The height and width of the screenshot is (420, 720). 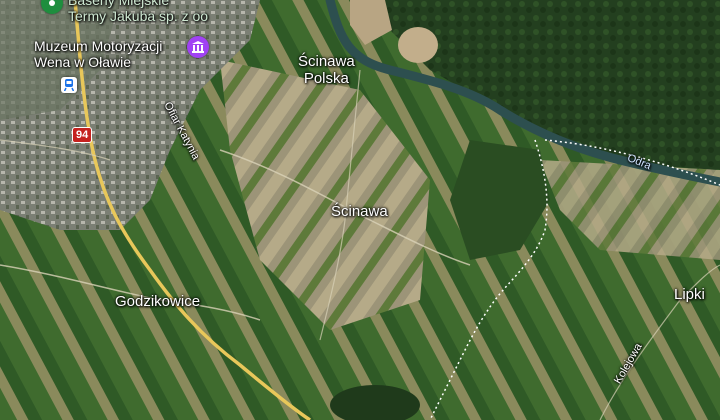 I want to click on pin-glyph-icon, so click(x=52, y=3).